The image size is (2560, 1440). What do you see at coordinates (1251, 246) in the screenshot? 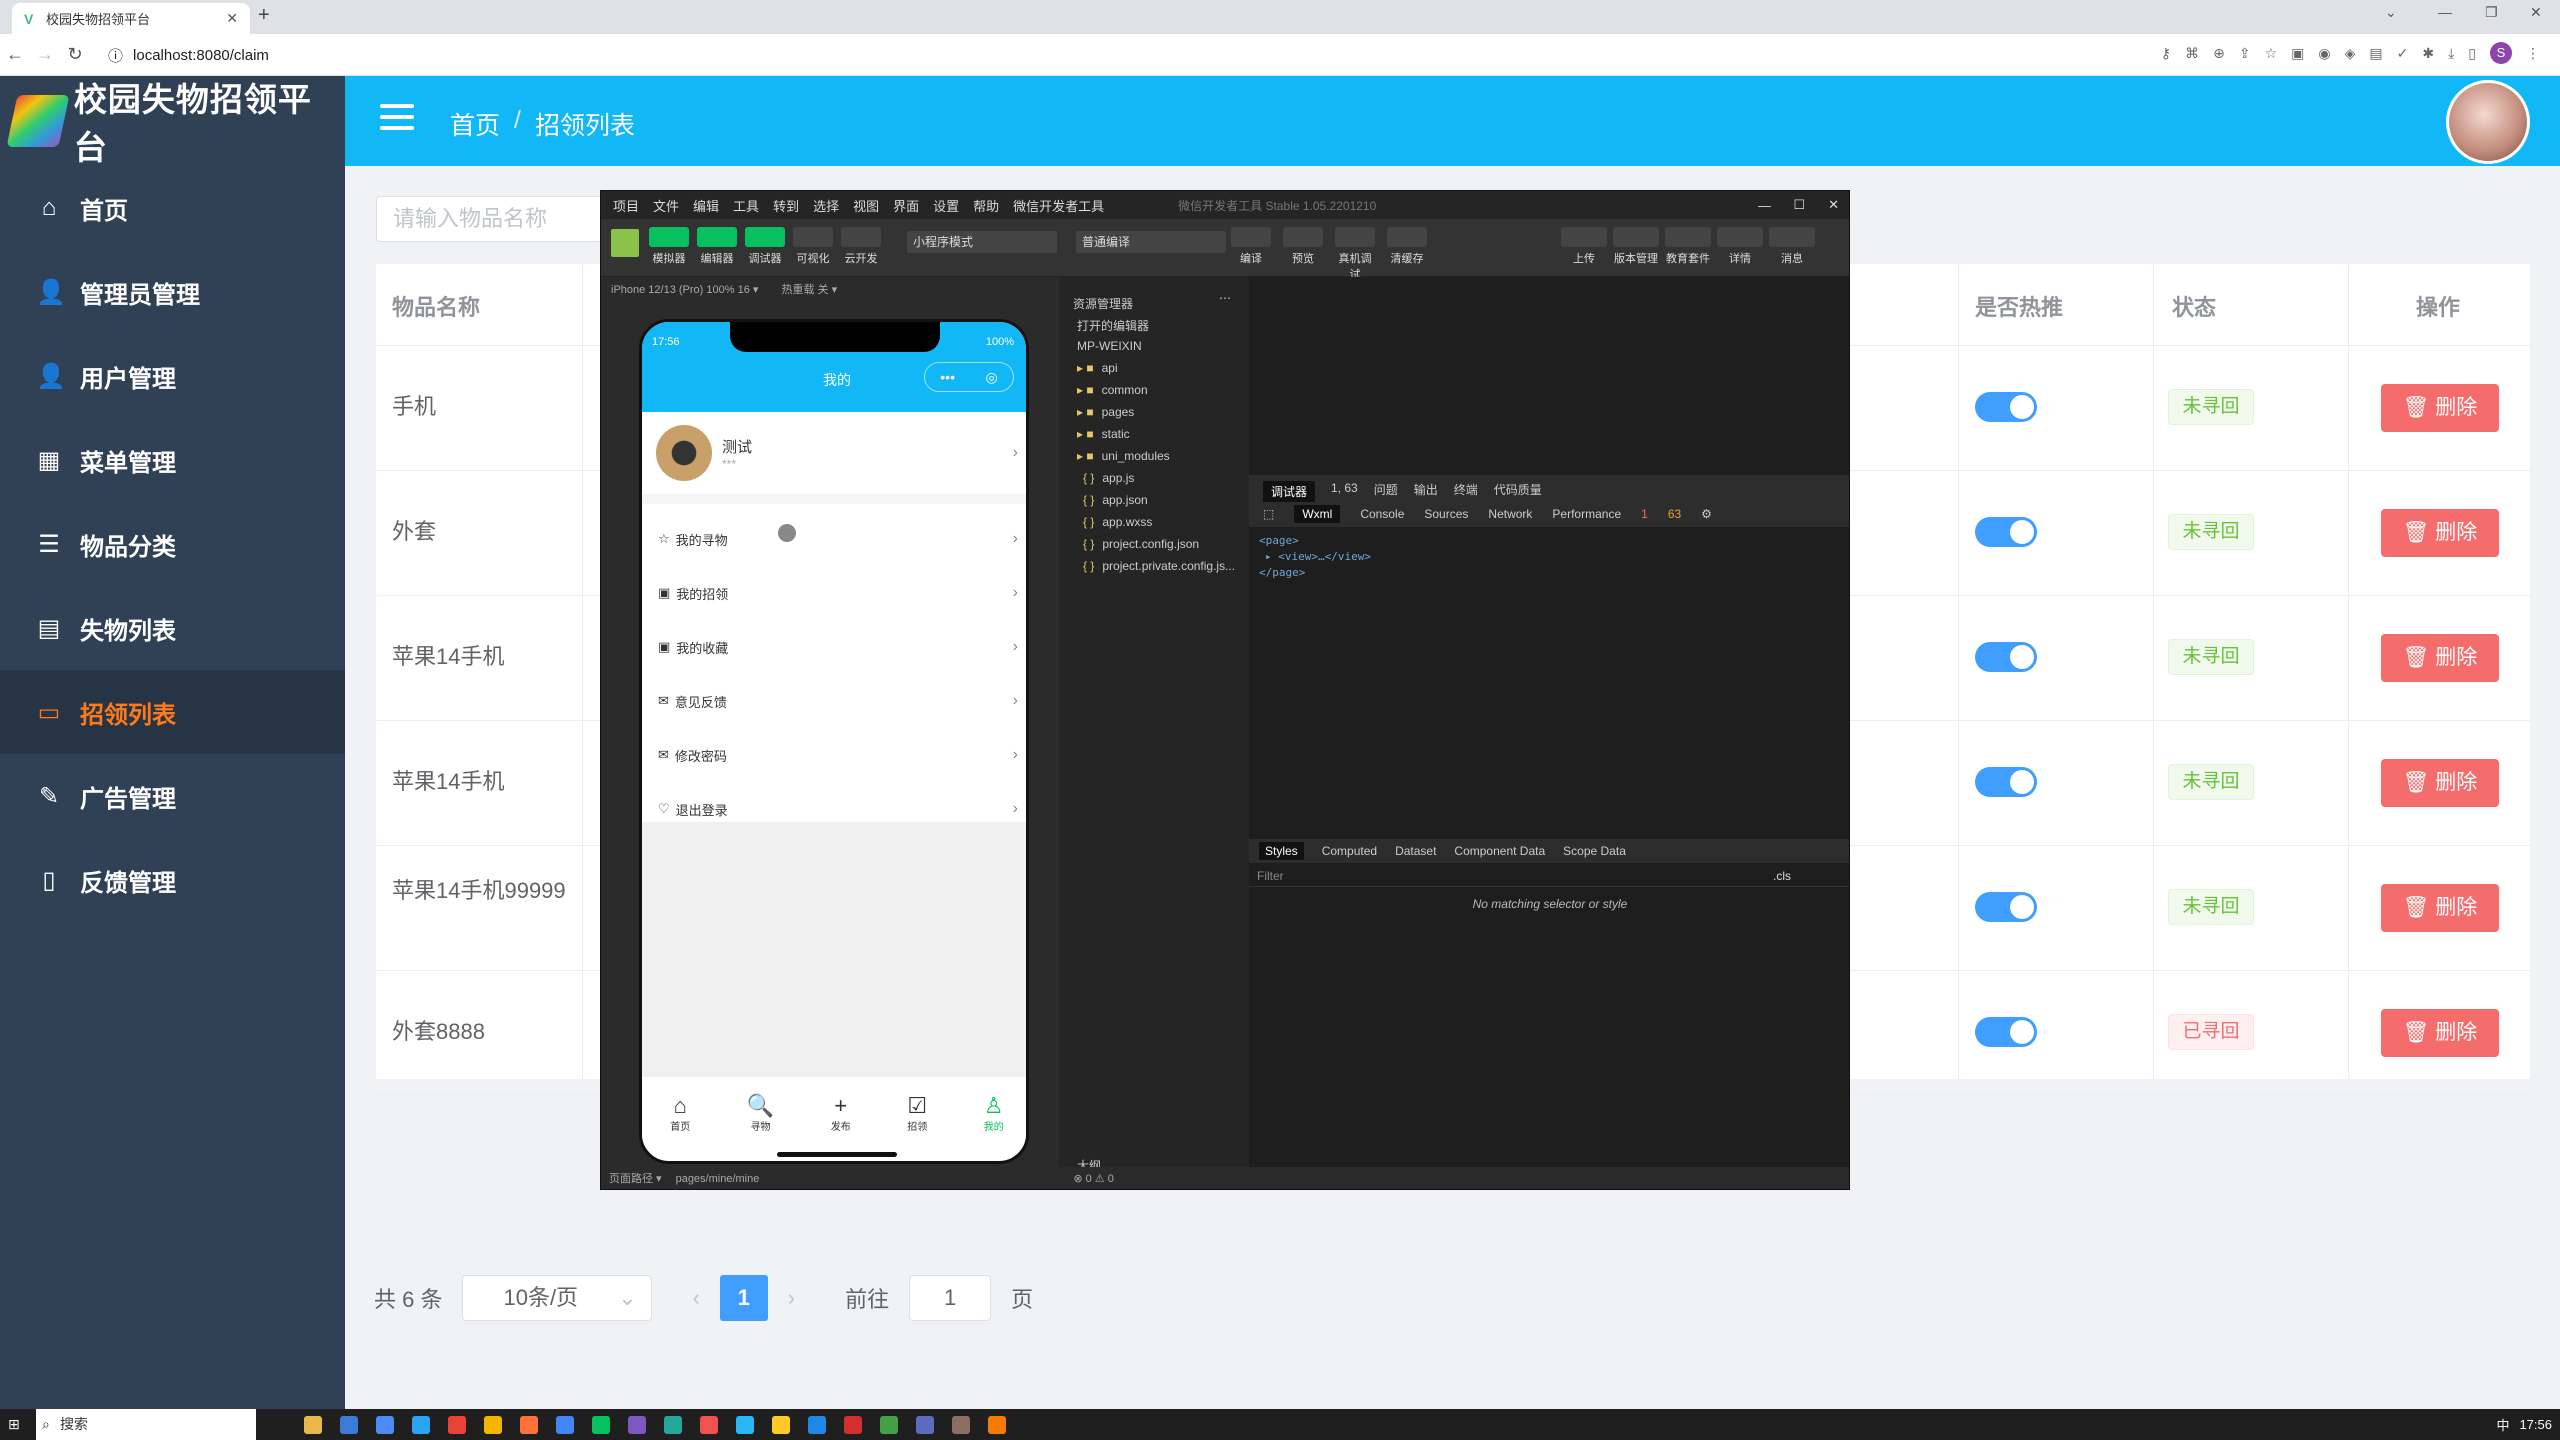
I see `compile-button: 编译` at bounding box center [1251, 246].